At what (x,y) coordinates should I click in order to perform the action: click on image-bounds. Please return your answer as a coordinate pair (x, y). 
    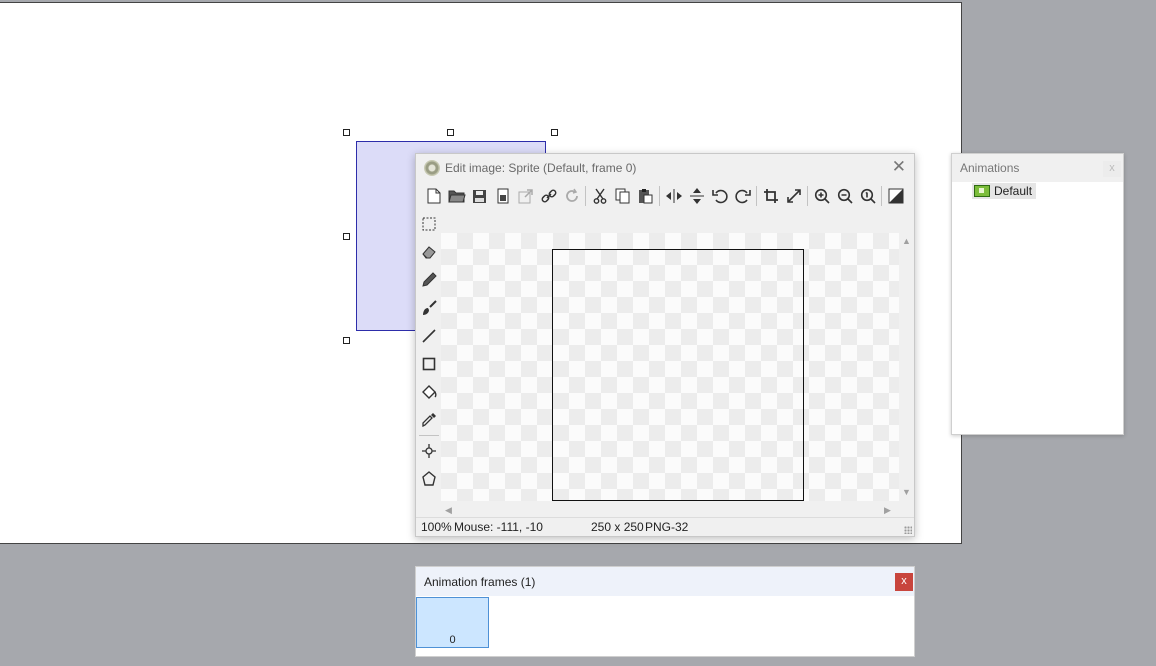
    Looking at the image, I should click on (678, 375).